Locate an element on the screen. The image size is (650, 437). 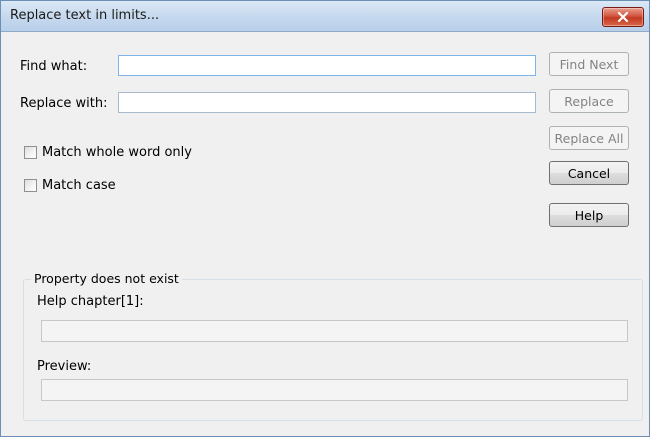
help-chapter-label: Help chapter[1]: is located at coordinates (90, 301).